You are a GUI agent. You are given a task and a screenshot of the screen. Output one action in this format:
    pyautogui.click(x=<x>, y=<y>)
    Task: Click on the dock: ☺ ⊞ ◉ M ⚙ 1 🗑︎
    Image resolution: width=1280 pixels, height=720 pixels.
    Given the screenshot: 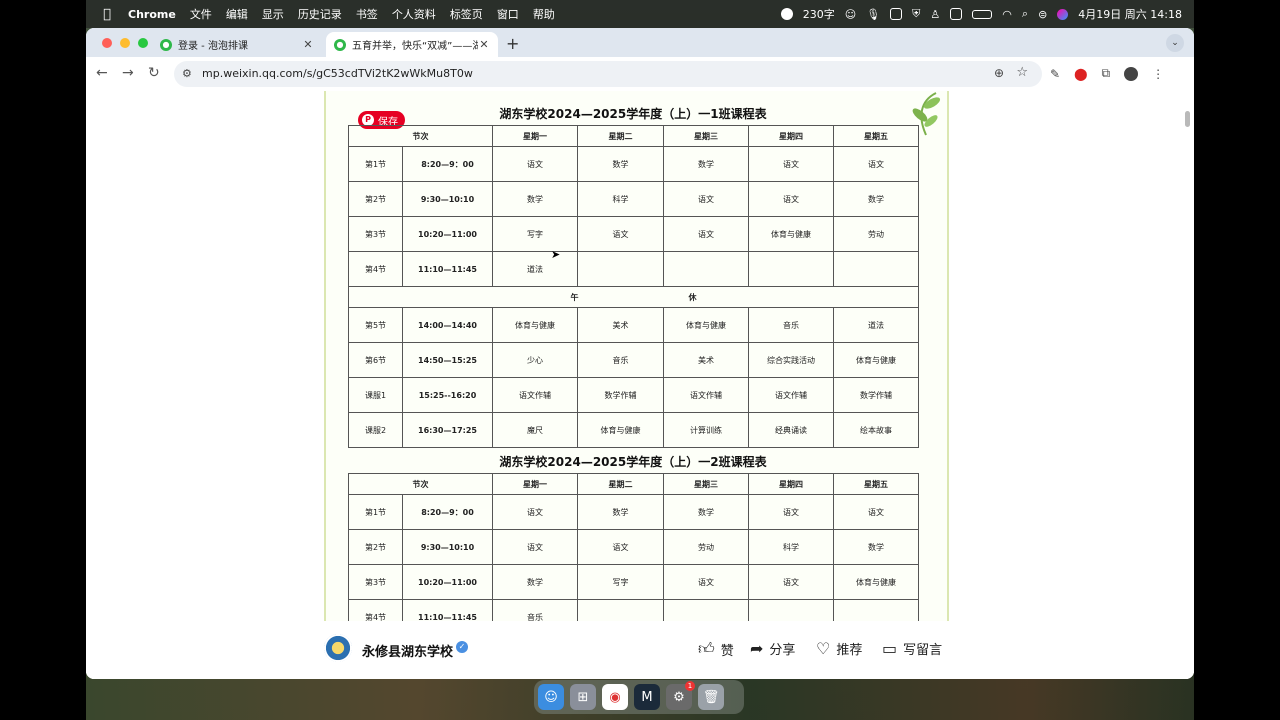 What is the action you would take?
    pyautogui.click(x=639, y=697)
    